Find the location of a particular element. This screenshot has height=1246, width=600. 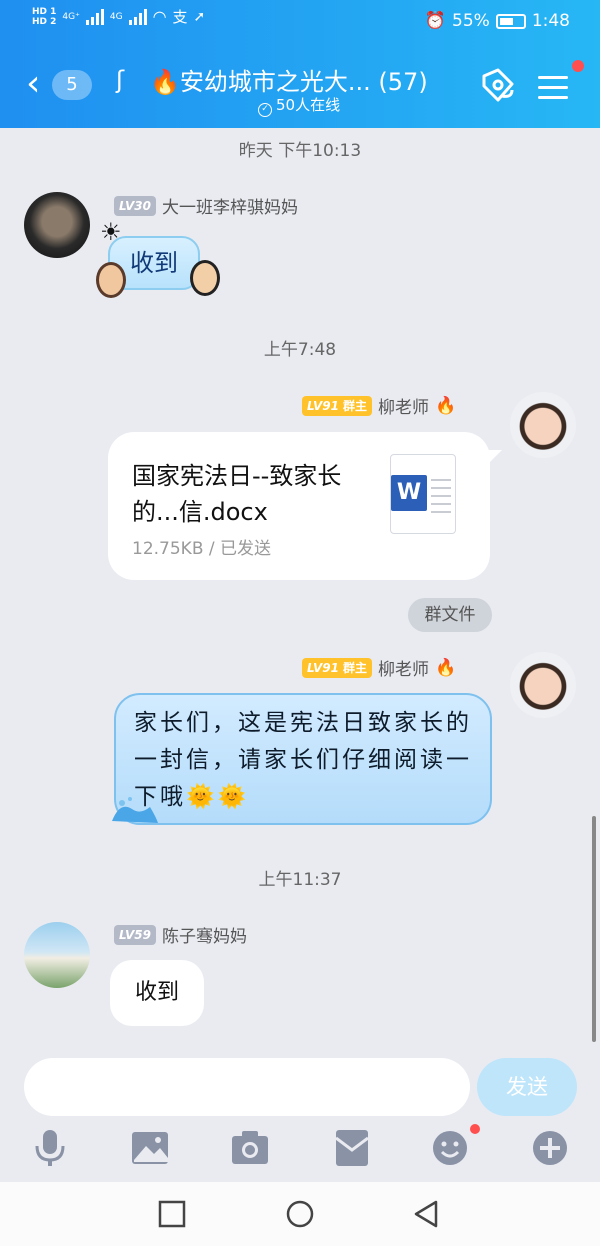

alipay-icon: 支 is located at coordinates (180, 17).